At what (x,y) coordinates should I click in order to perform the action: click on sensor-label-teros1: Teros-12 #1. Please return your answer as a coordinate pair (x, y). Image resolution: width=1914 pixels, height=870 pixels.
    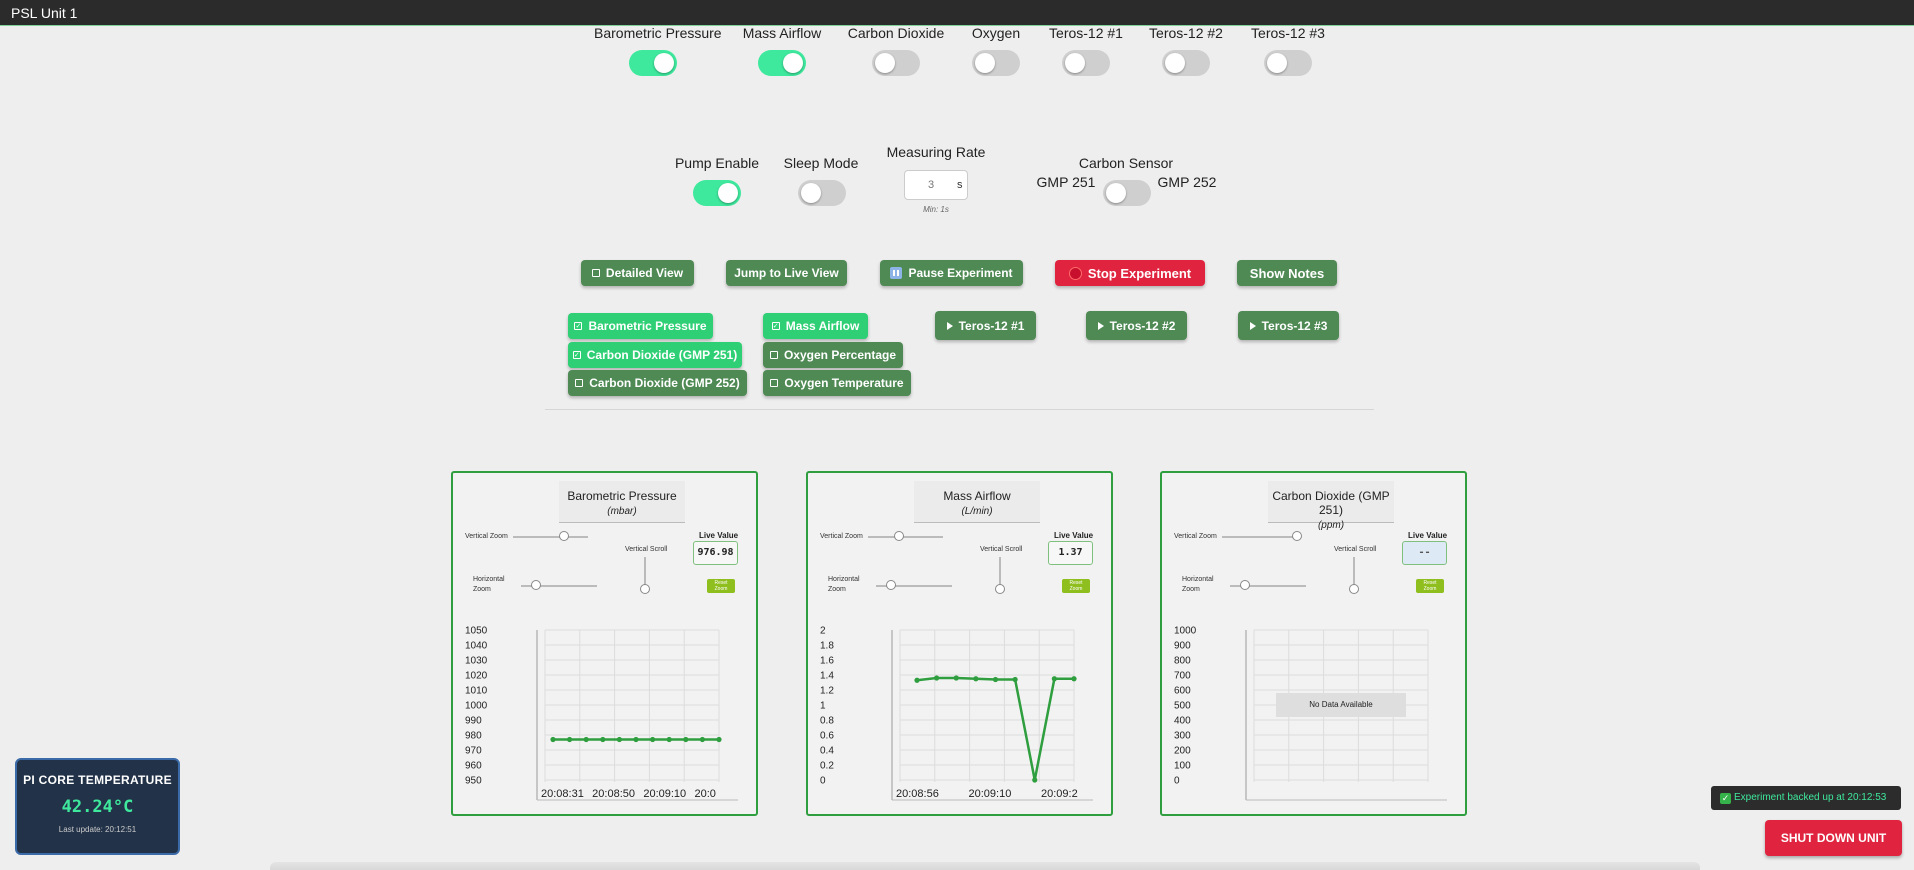
    Looking at the image, I should click on (1086, 33).